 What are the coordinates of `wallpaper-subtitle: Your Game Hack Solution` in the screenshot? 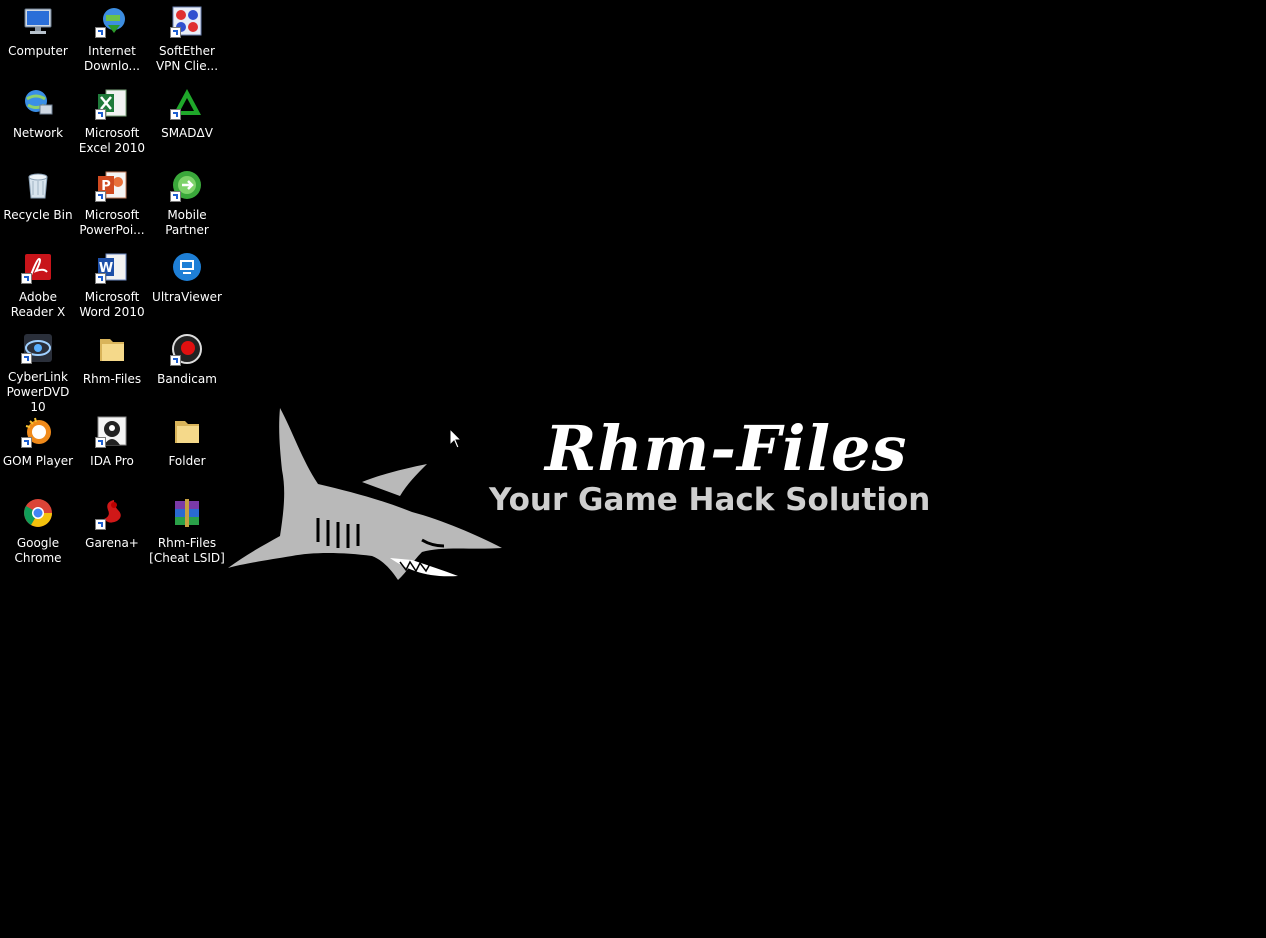 It's located at (710, 500).